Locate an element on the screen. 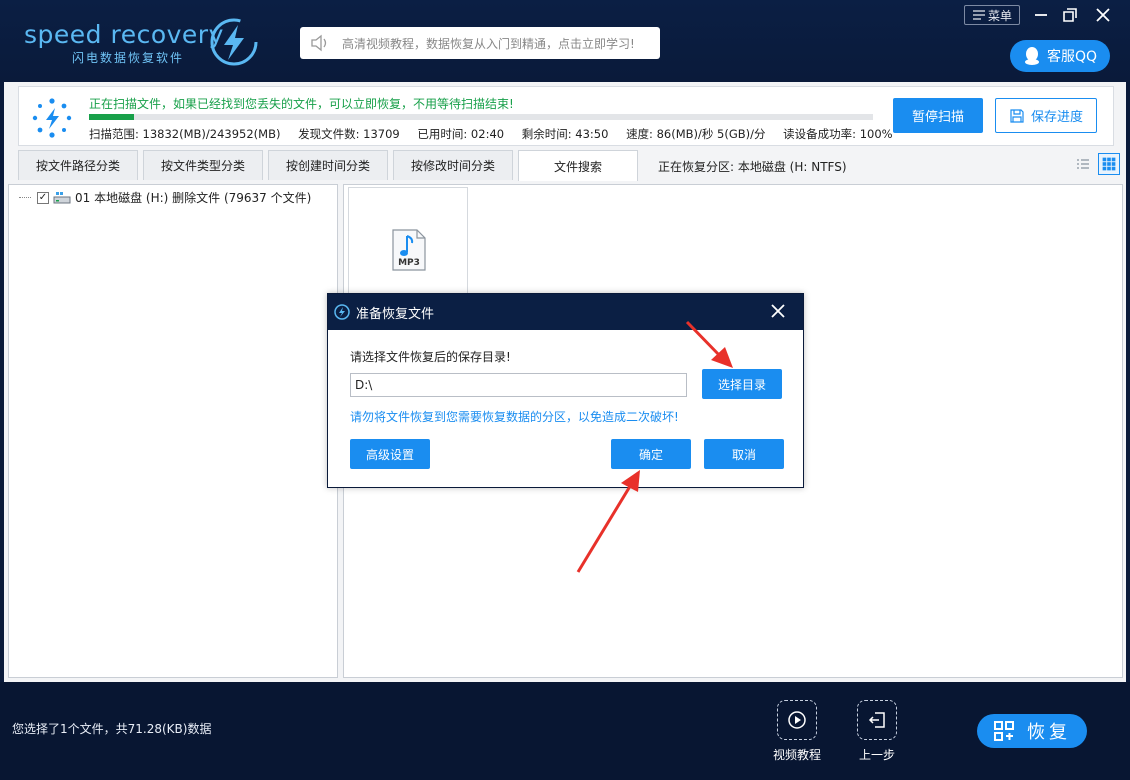  app-logo: speed recovery 闪电数据恢复软件 is located at coordinates (144, 44).